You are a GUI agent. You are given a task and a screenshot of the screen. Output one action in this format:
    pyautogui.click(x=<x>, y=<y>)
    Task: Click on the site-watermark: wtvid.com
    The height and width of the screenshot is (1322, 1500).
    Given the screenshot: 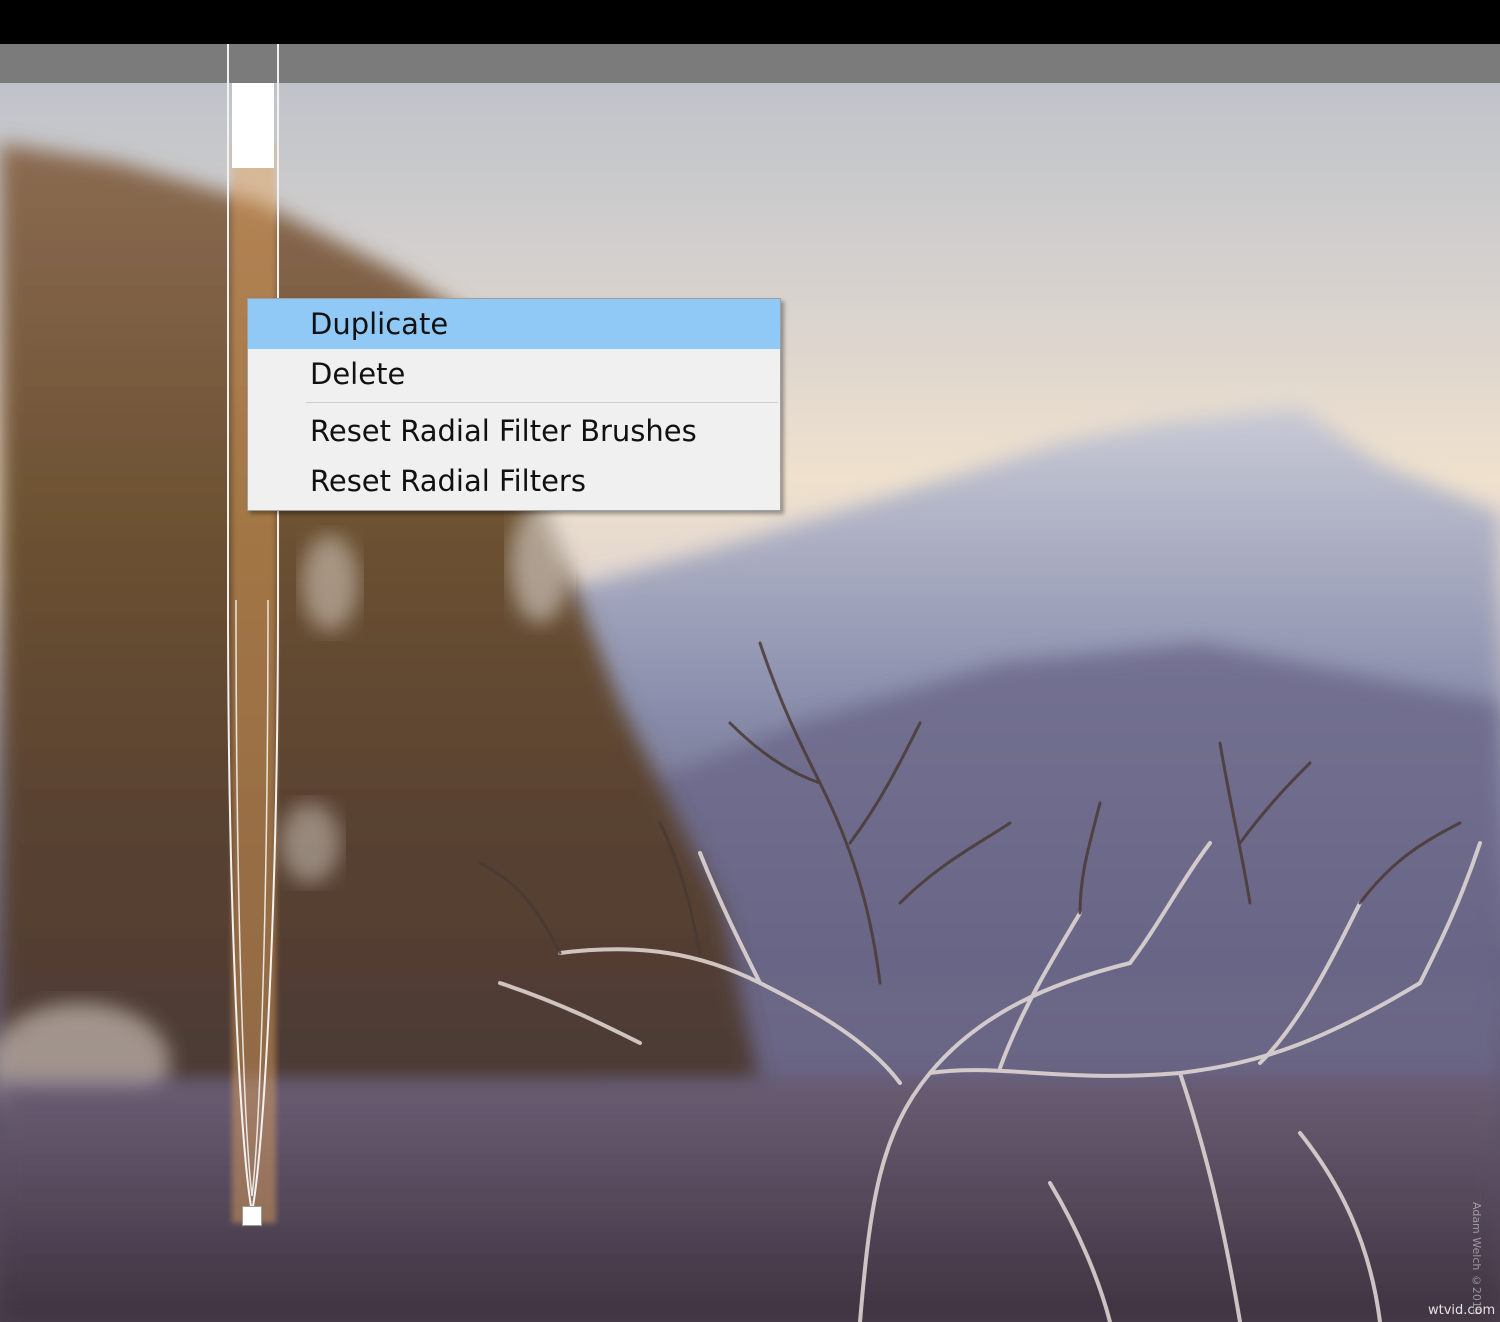 What is the action you would take?
    pyautogui.click(x=1462, y=1310)
    